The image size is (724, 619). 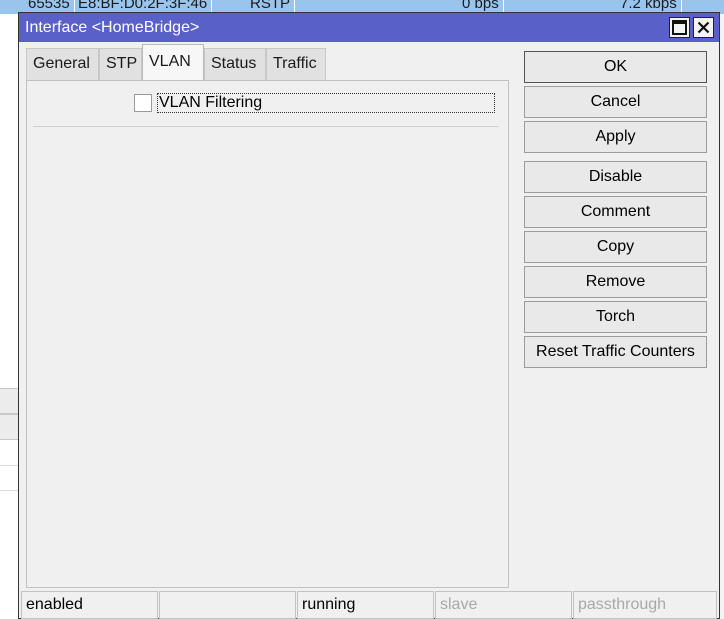 I want to click on vlan-filtering-checkbox, so click(x=143, y=103).